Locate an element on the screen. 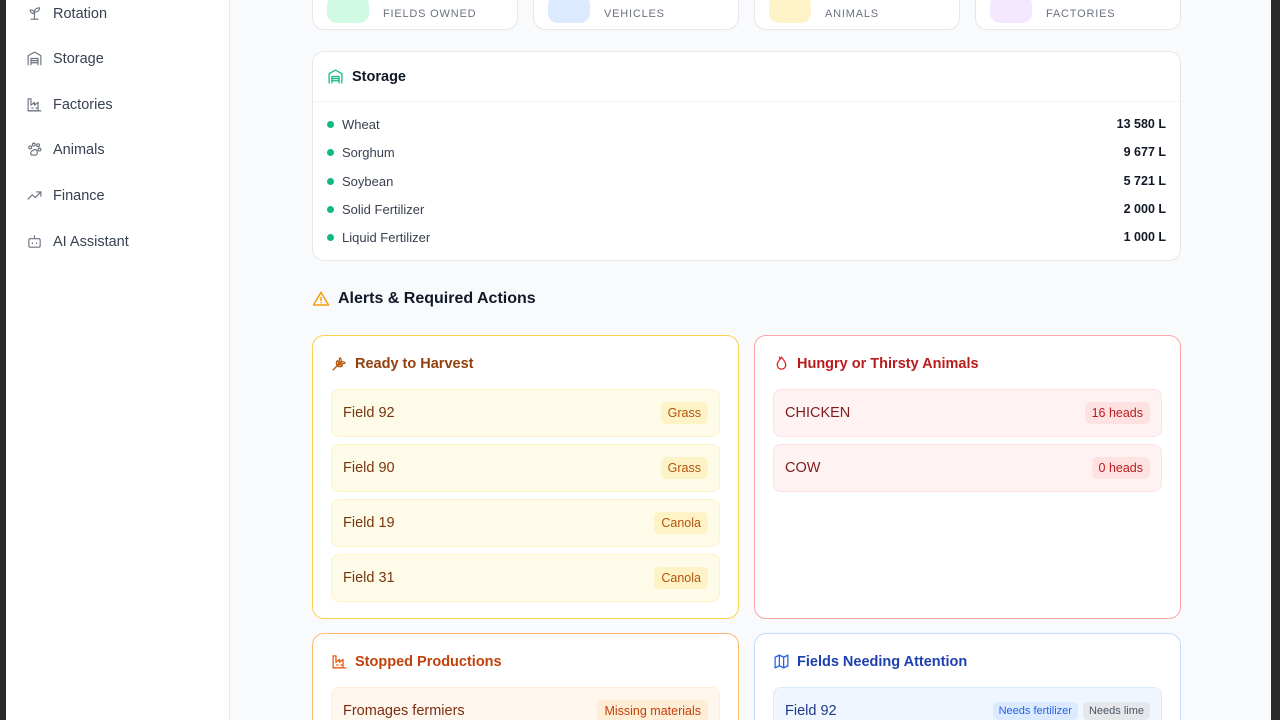  harvest-item: Field 19 Canola is located at coordinates (525, 523).